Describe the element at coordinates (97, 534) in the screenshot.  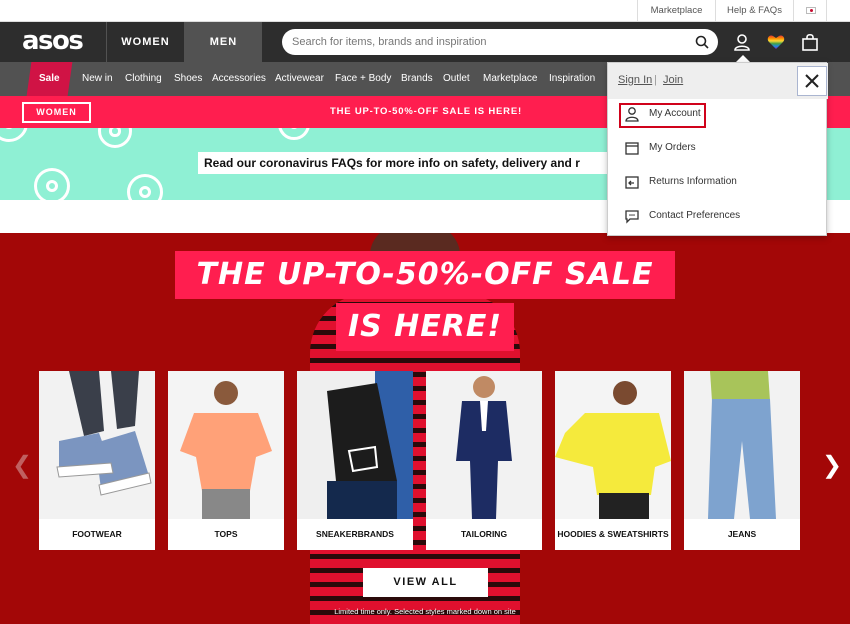
I see `category-label: FOOTWEAR` at that location.